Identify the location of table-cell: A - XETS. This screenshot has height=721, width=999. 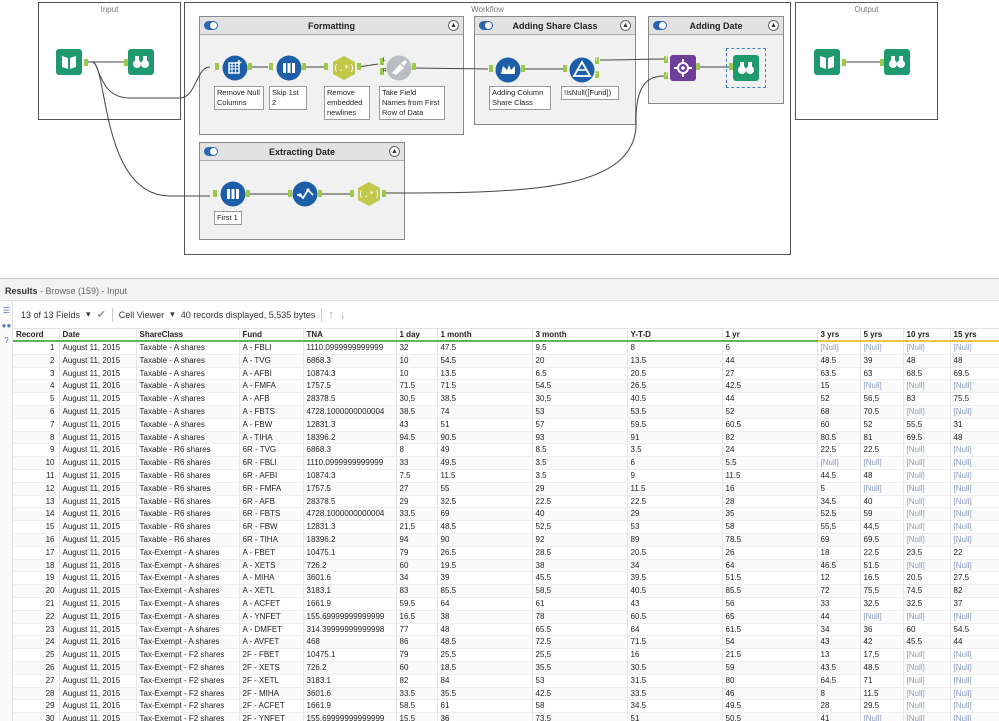
(271, 566).